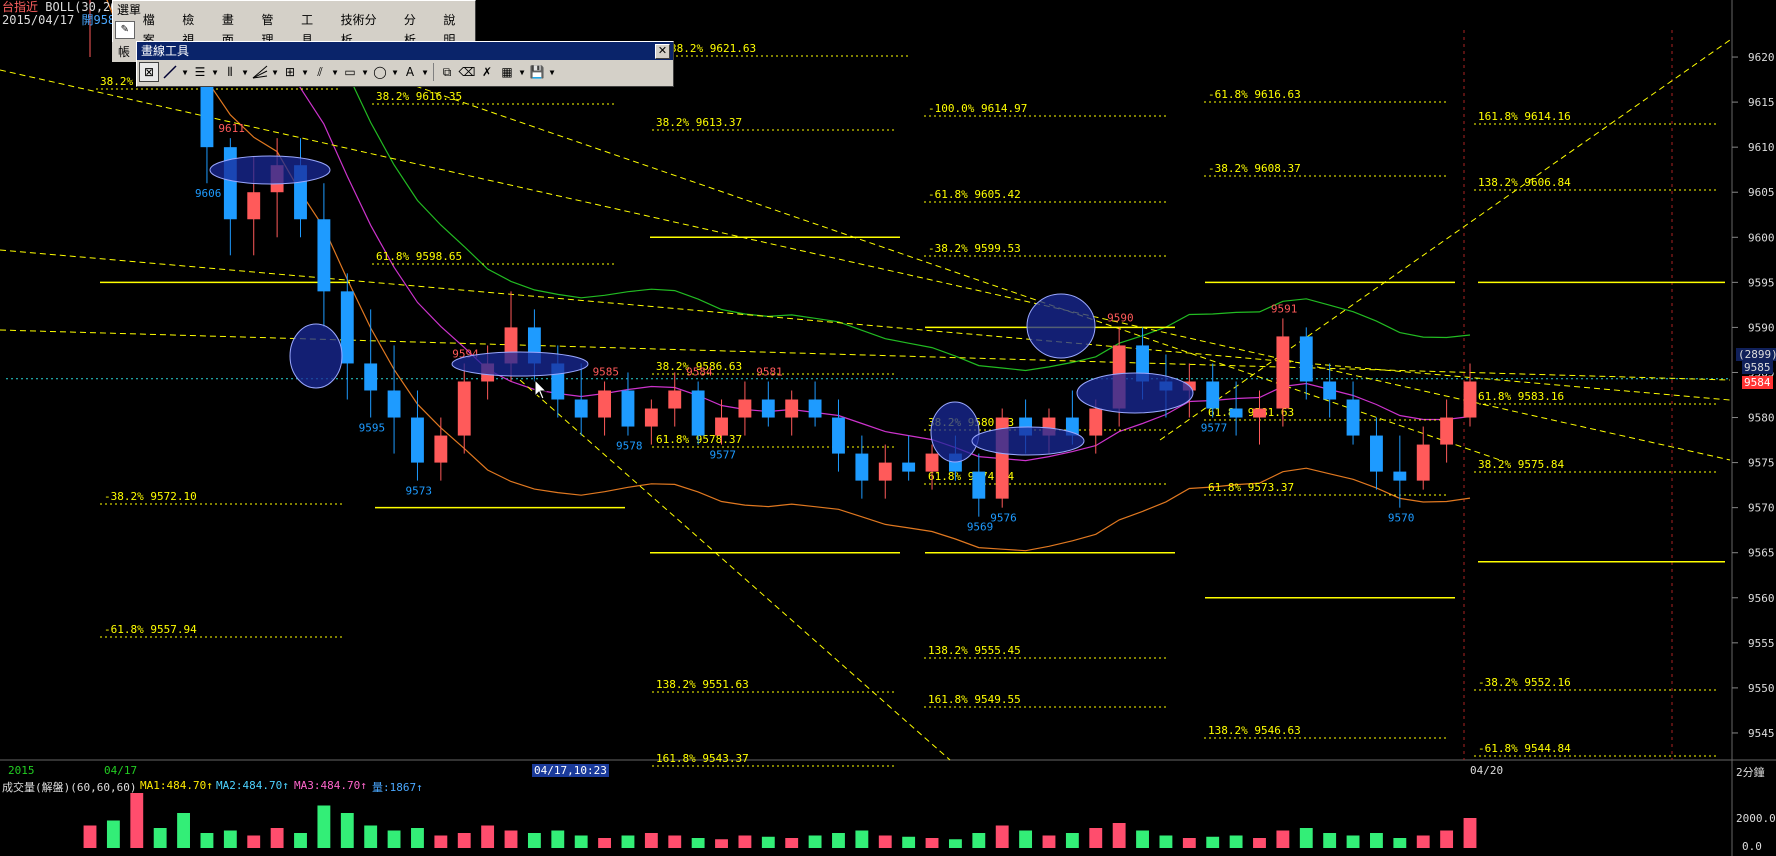 The width and height of the screenshot is (1776, 856). I want to click on extreme-label: 9606, so click(208, 193).